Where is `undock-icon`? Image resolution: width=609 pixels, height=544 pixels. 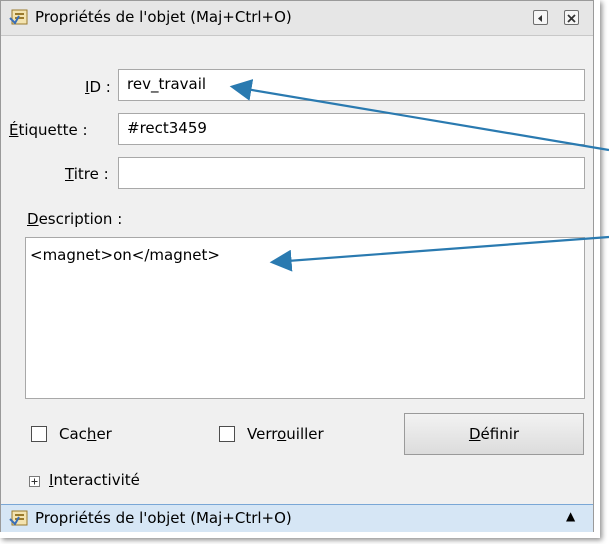
undock-icon is located at coordinates (540, 18).